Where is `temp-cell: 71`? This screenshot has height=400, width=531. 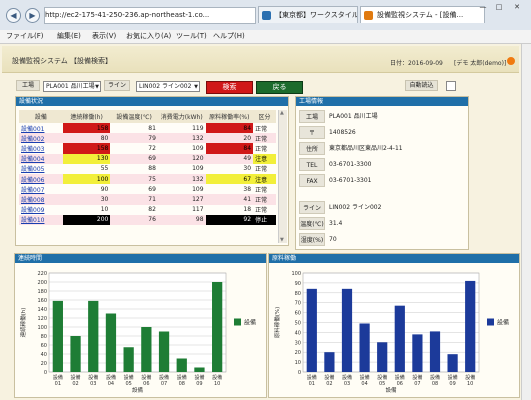 temp-cell: 71 is located at coordinates (134, 199).